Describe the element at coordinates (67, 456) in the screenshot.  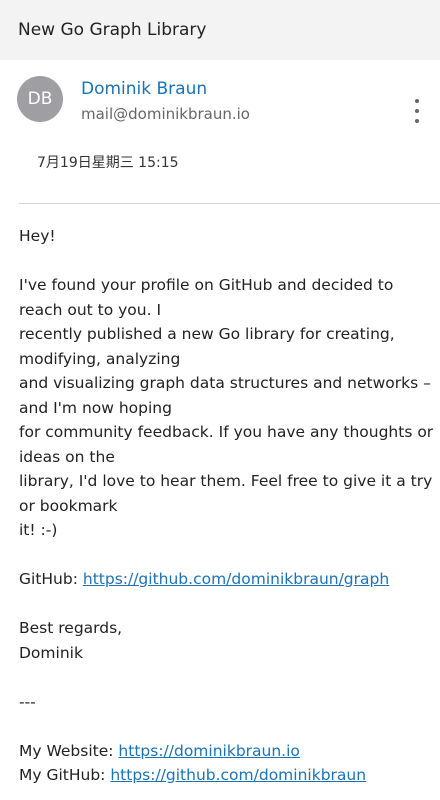
I see `body-line: ideas on the` at that location.